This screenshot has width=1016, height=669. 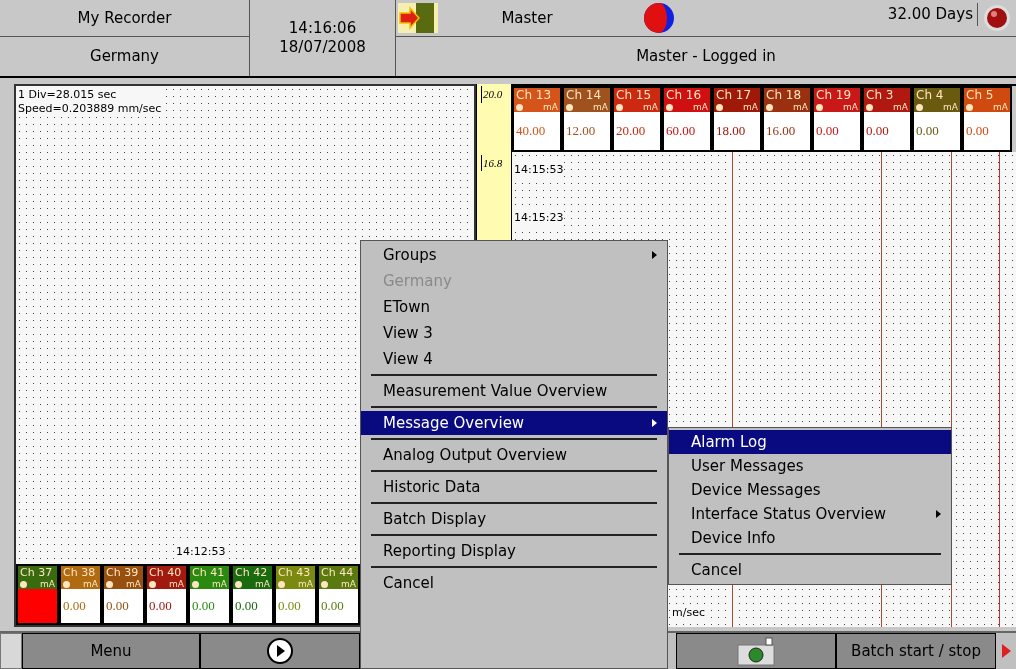 What do you see at coordinates (637, 119) in the screenshot?
I see `channel-tile: Ch 15 mA 20.00` at bounding box center [637, 119].